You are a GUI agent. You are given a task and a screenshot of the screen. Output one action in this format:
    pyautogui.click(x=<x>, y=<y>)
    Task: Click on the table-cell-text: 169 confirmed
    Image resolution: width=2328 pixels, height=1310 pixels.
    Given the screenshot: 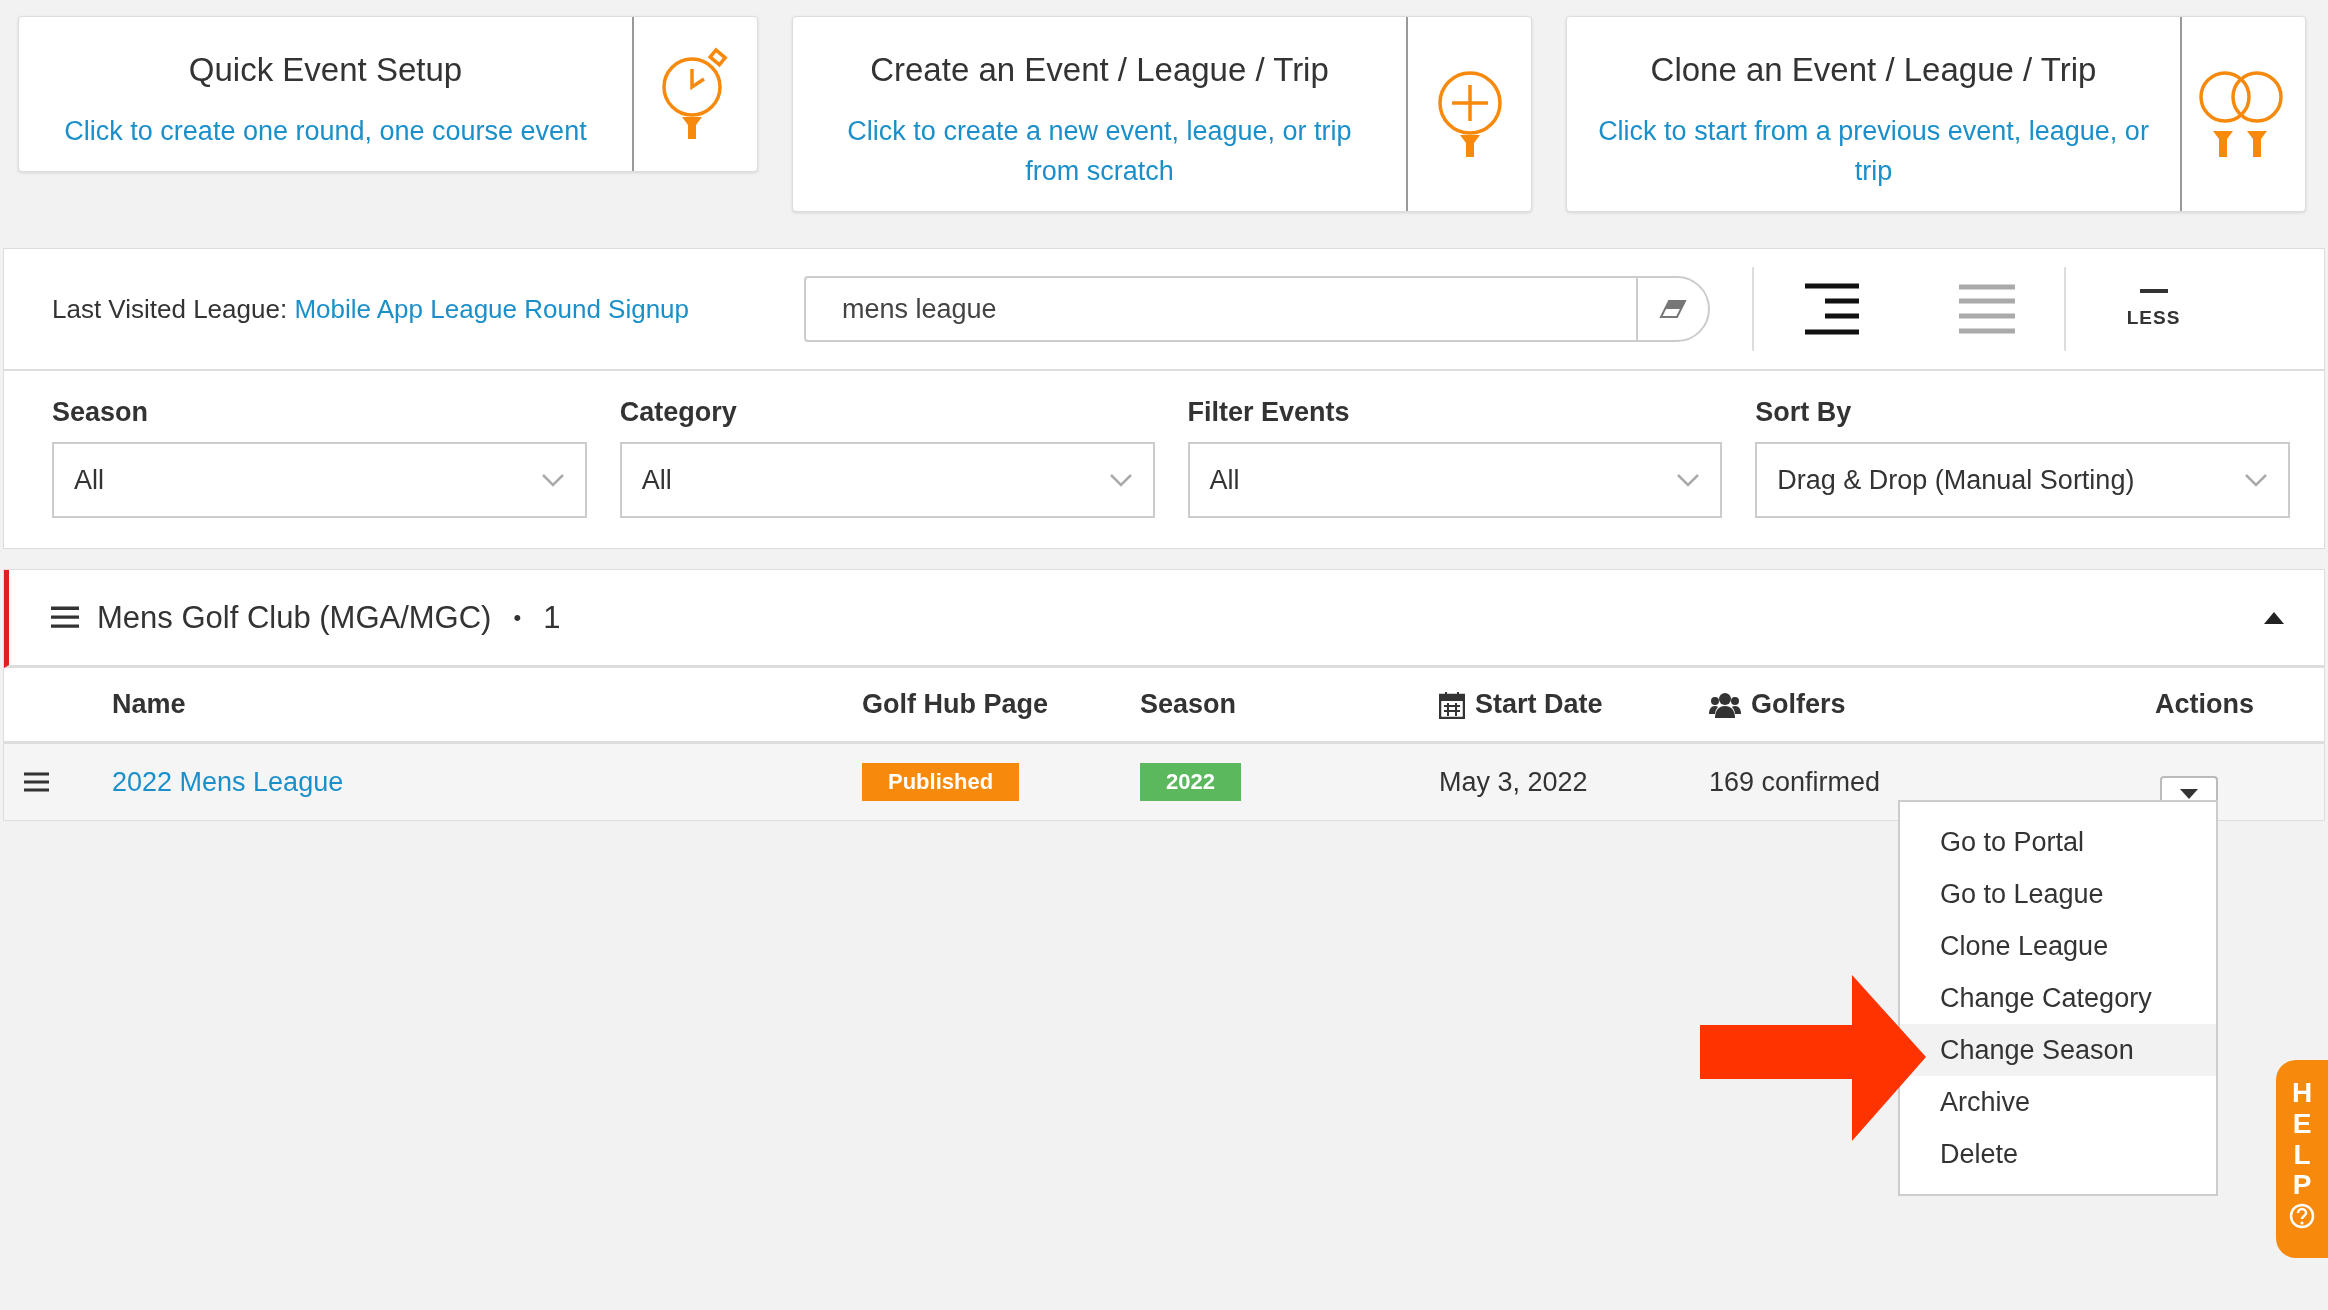 What is the action you would take?
    pyautogui.click(x=1795, y=782)
    